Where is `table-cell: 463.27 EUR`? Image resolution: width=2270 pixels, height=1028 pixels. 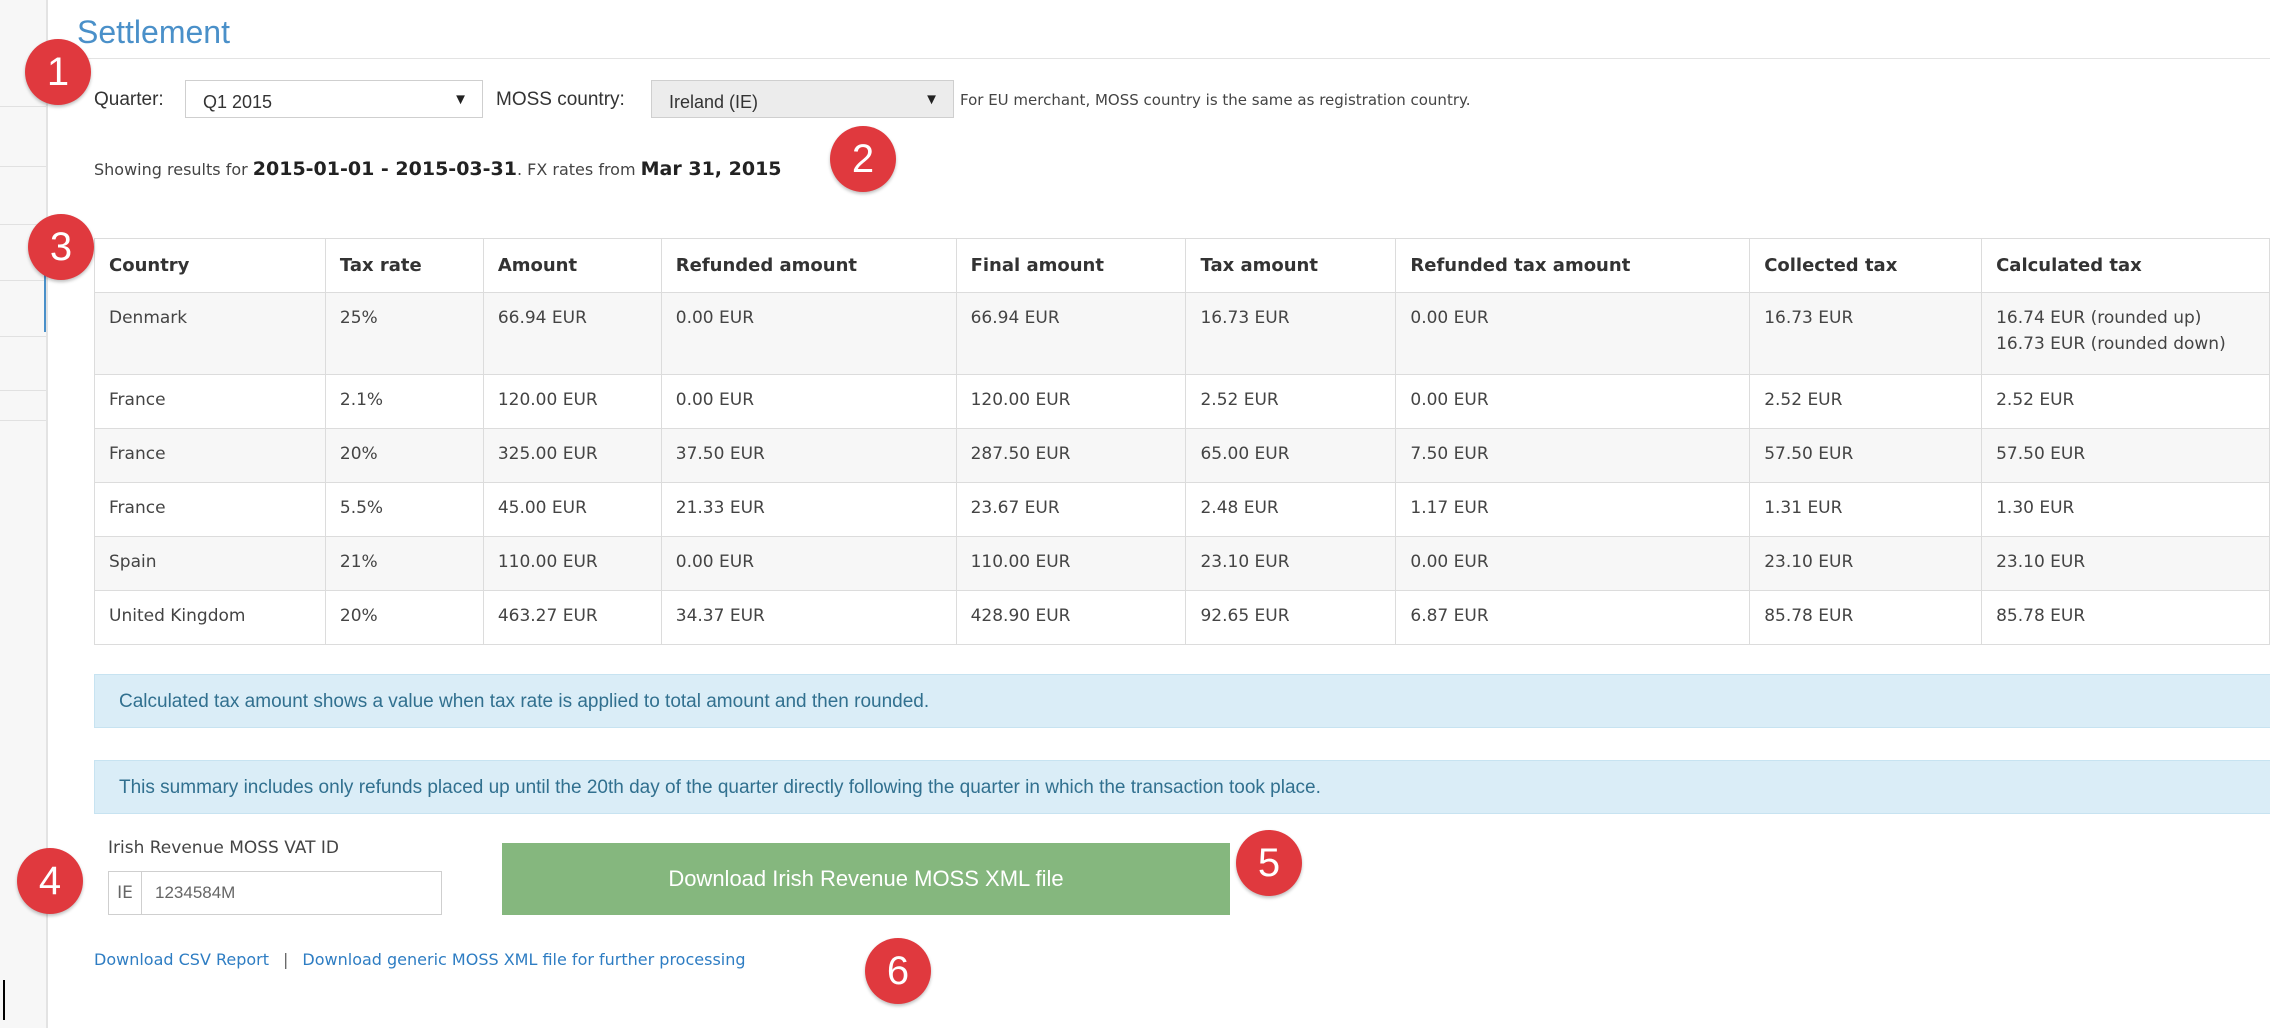 table-cell: 463.27 EUR is located at coordinates (572, 617).